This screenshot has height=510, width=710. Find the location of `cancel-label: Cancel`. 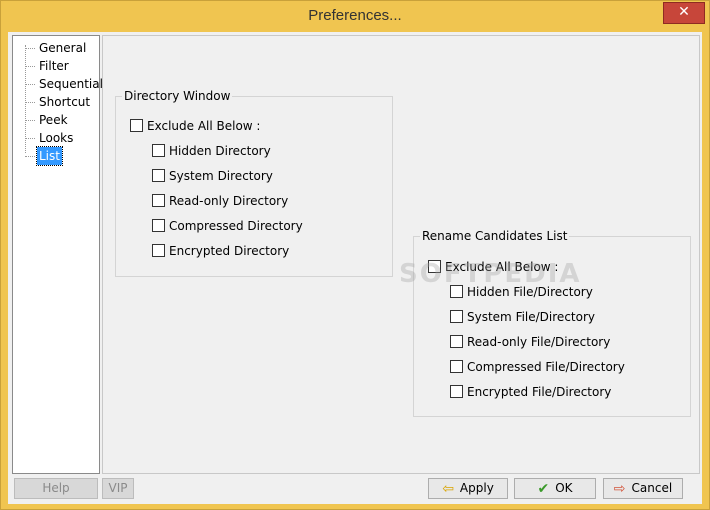

cancel-label: Cancel is located at coordinates (652, 488).